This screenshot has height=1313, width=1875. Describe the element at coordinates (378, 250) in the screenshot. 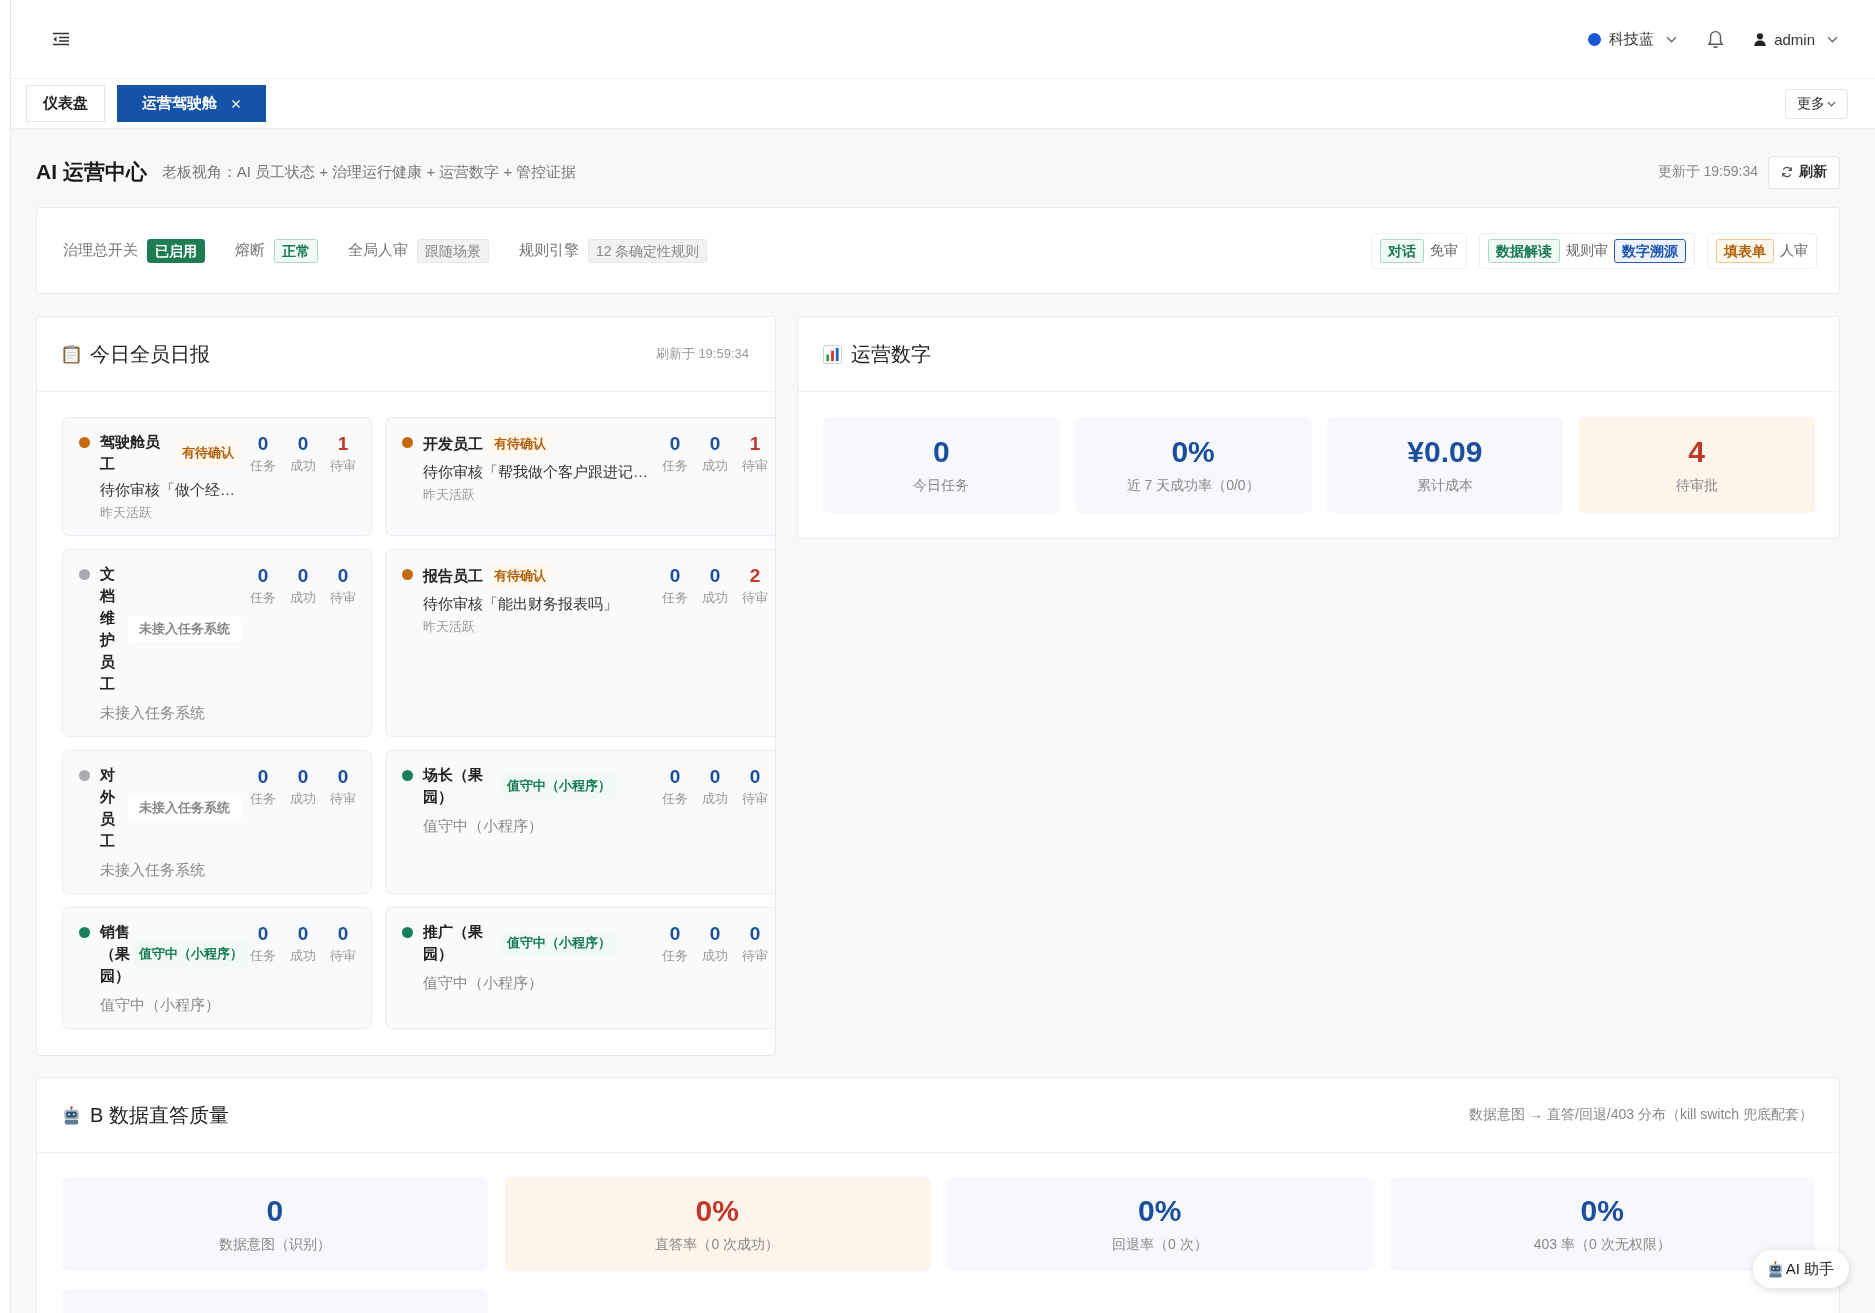

I see `setting-label: 全局人审` at that location.